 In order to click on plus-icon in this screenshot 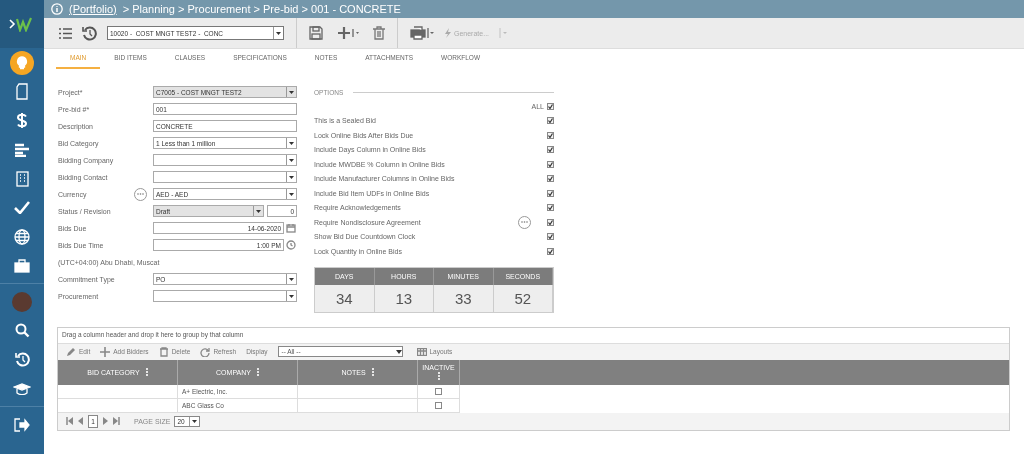, I will do `click(105, 351)`.